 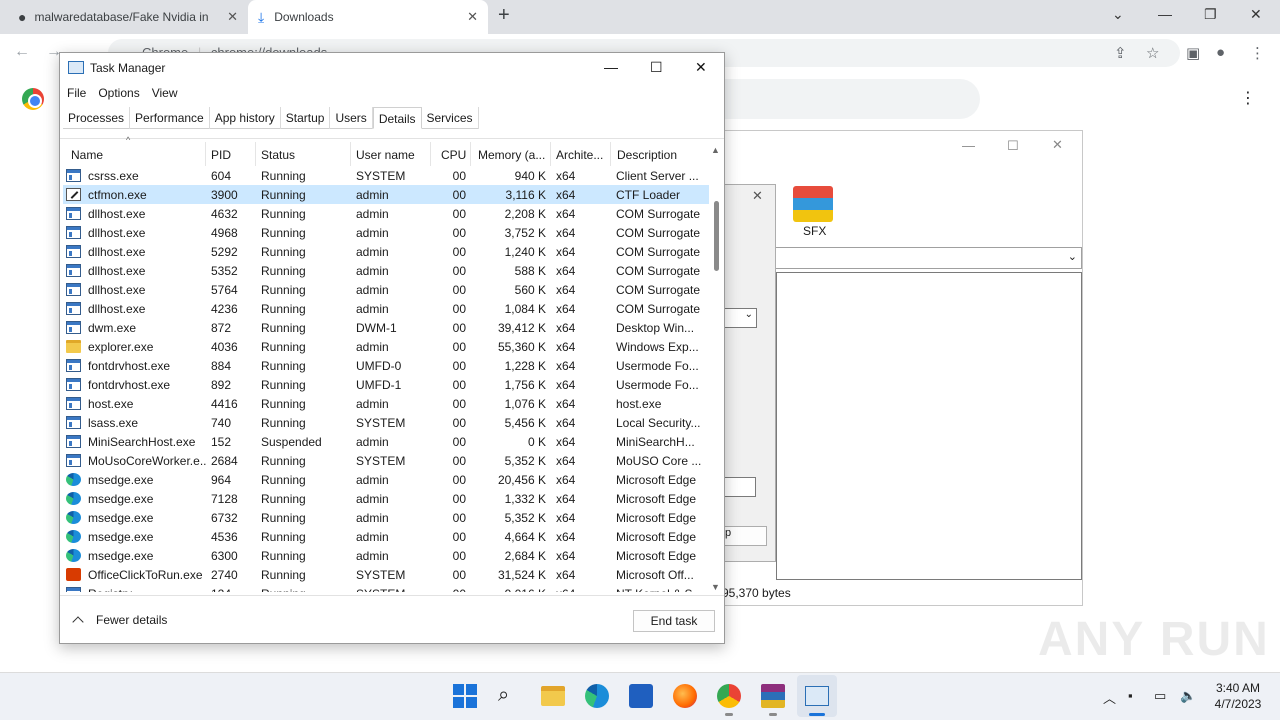 I want to click on menu-options: Options, so click(x=115, y=94).